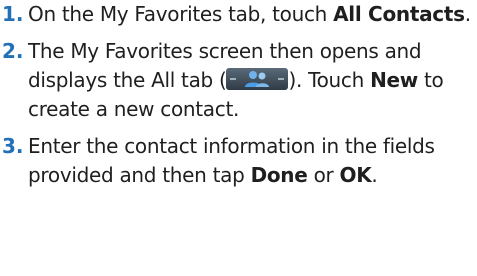 This screenshot has width=477, height=276. I want to click on people-icon, so click(257, 79).